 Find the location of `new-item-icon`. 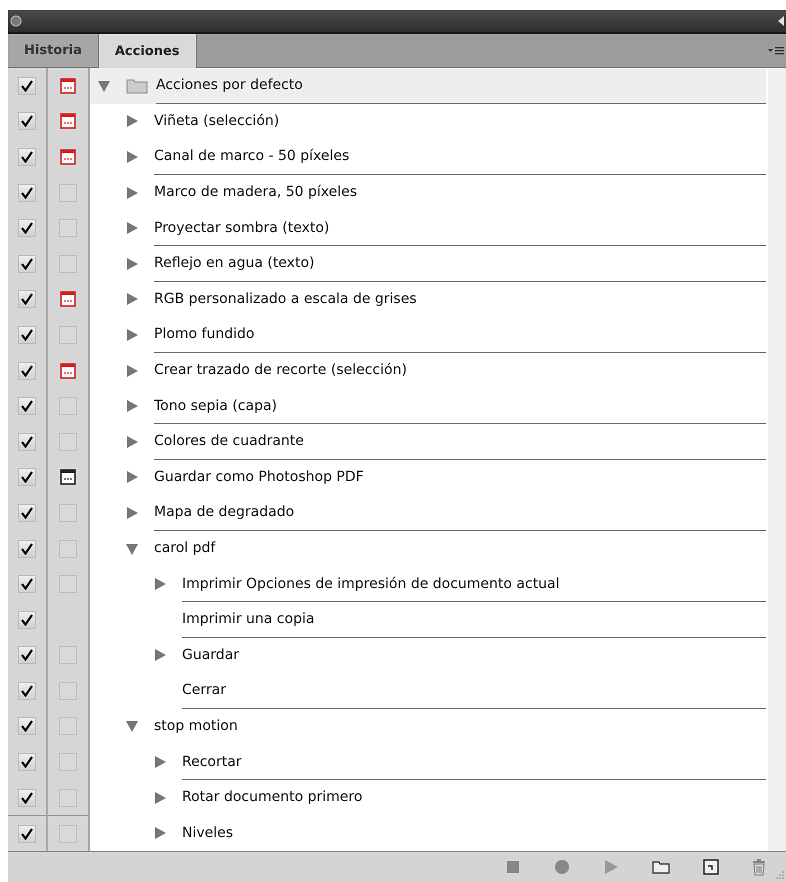

new-item-icon is located at coordinates (711, 867).